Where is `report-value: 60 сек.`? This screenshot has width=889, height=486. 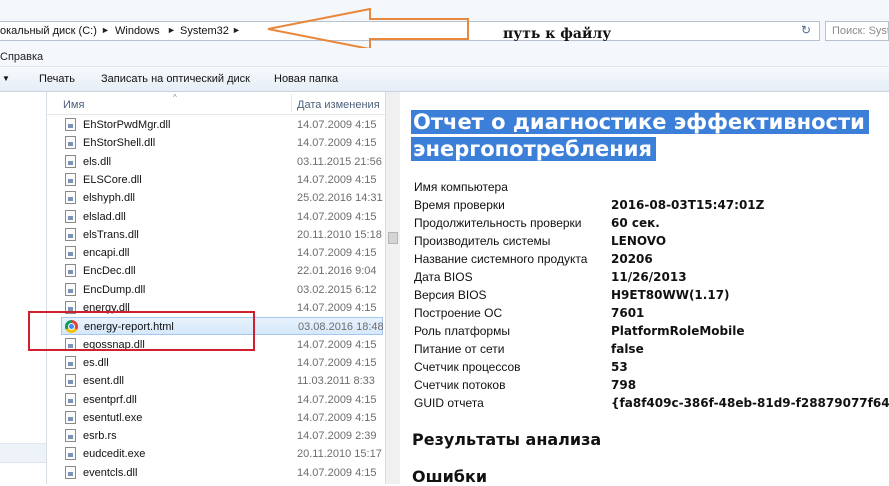 report-value: 60 сек. is located at coordinates (635, 223).